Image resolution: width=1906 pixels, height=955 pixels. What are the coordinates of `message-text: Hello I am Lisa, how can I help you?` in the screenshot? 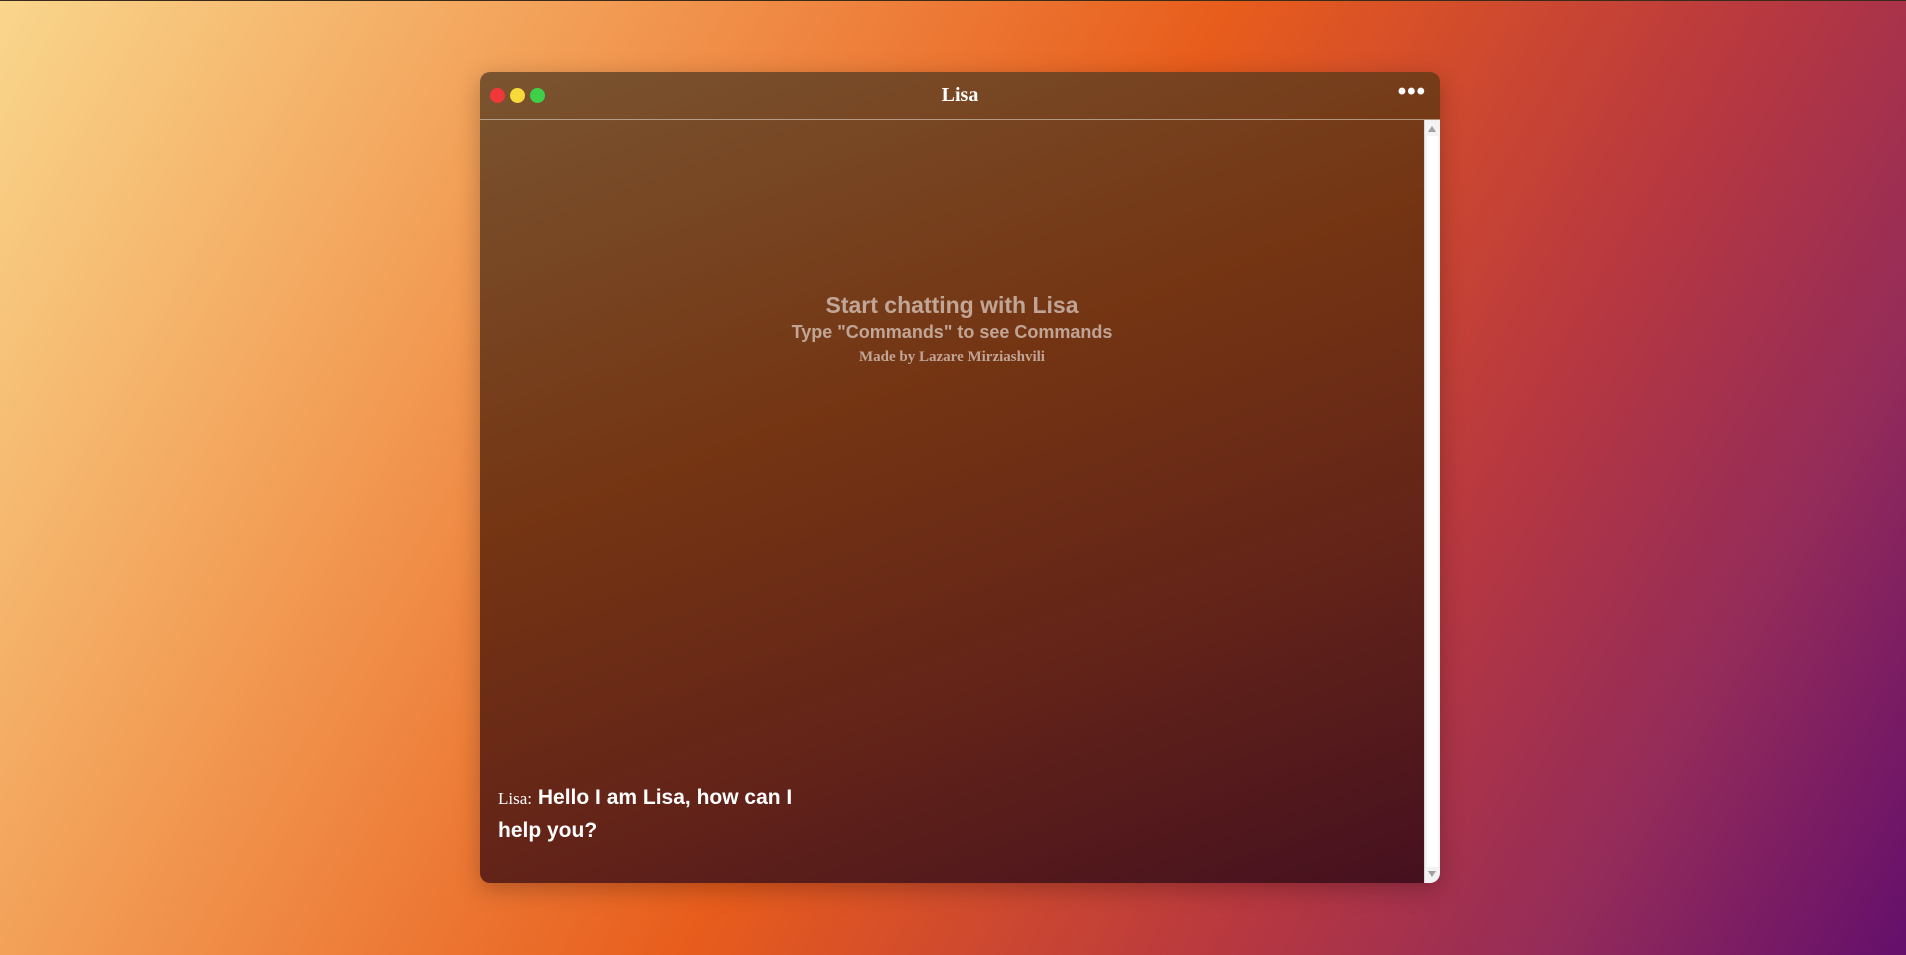 It's located at (645, 814).